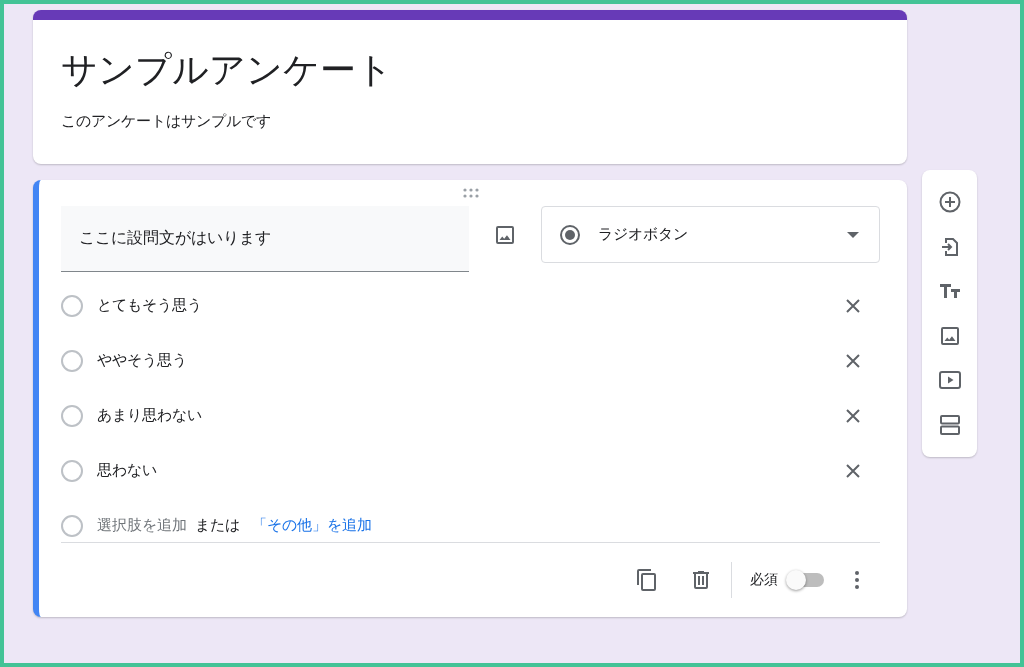 This screenshot has width=1024, height=667. What do you see at coordinates (471, 193) in the screenshot?
I see `drag-handle-icon` at bounding box center [471, 193].